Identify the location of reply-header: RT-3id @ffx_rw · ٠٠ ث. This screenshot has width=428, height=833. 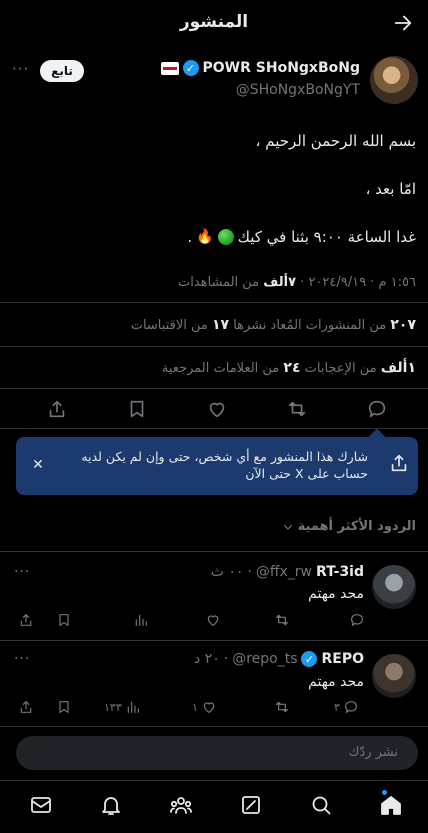
(287, 572).